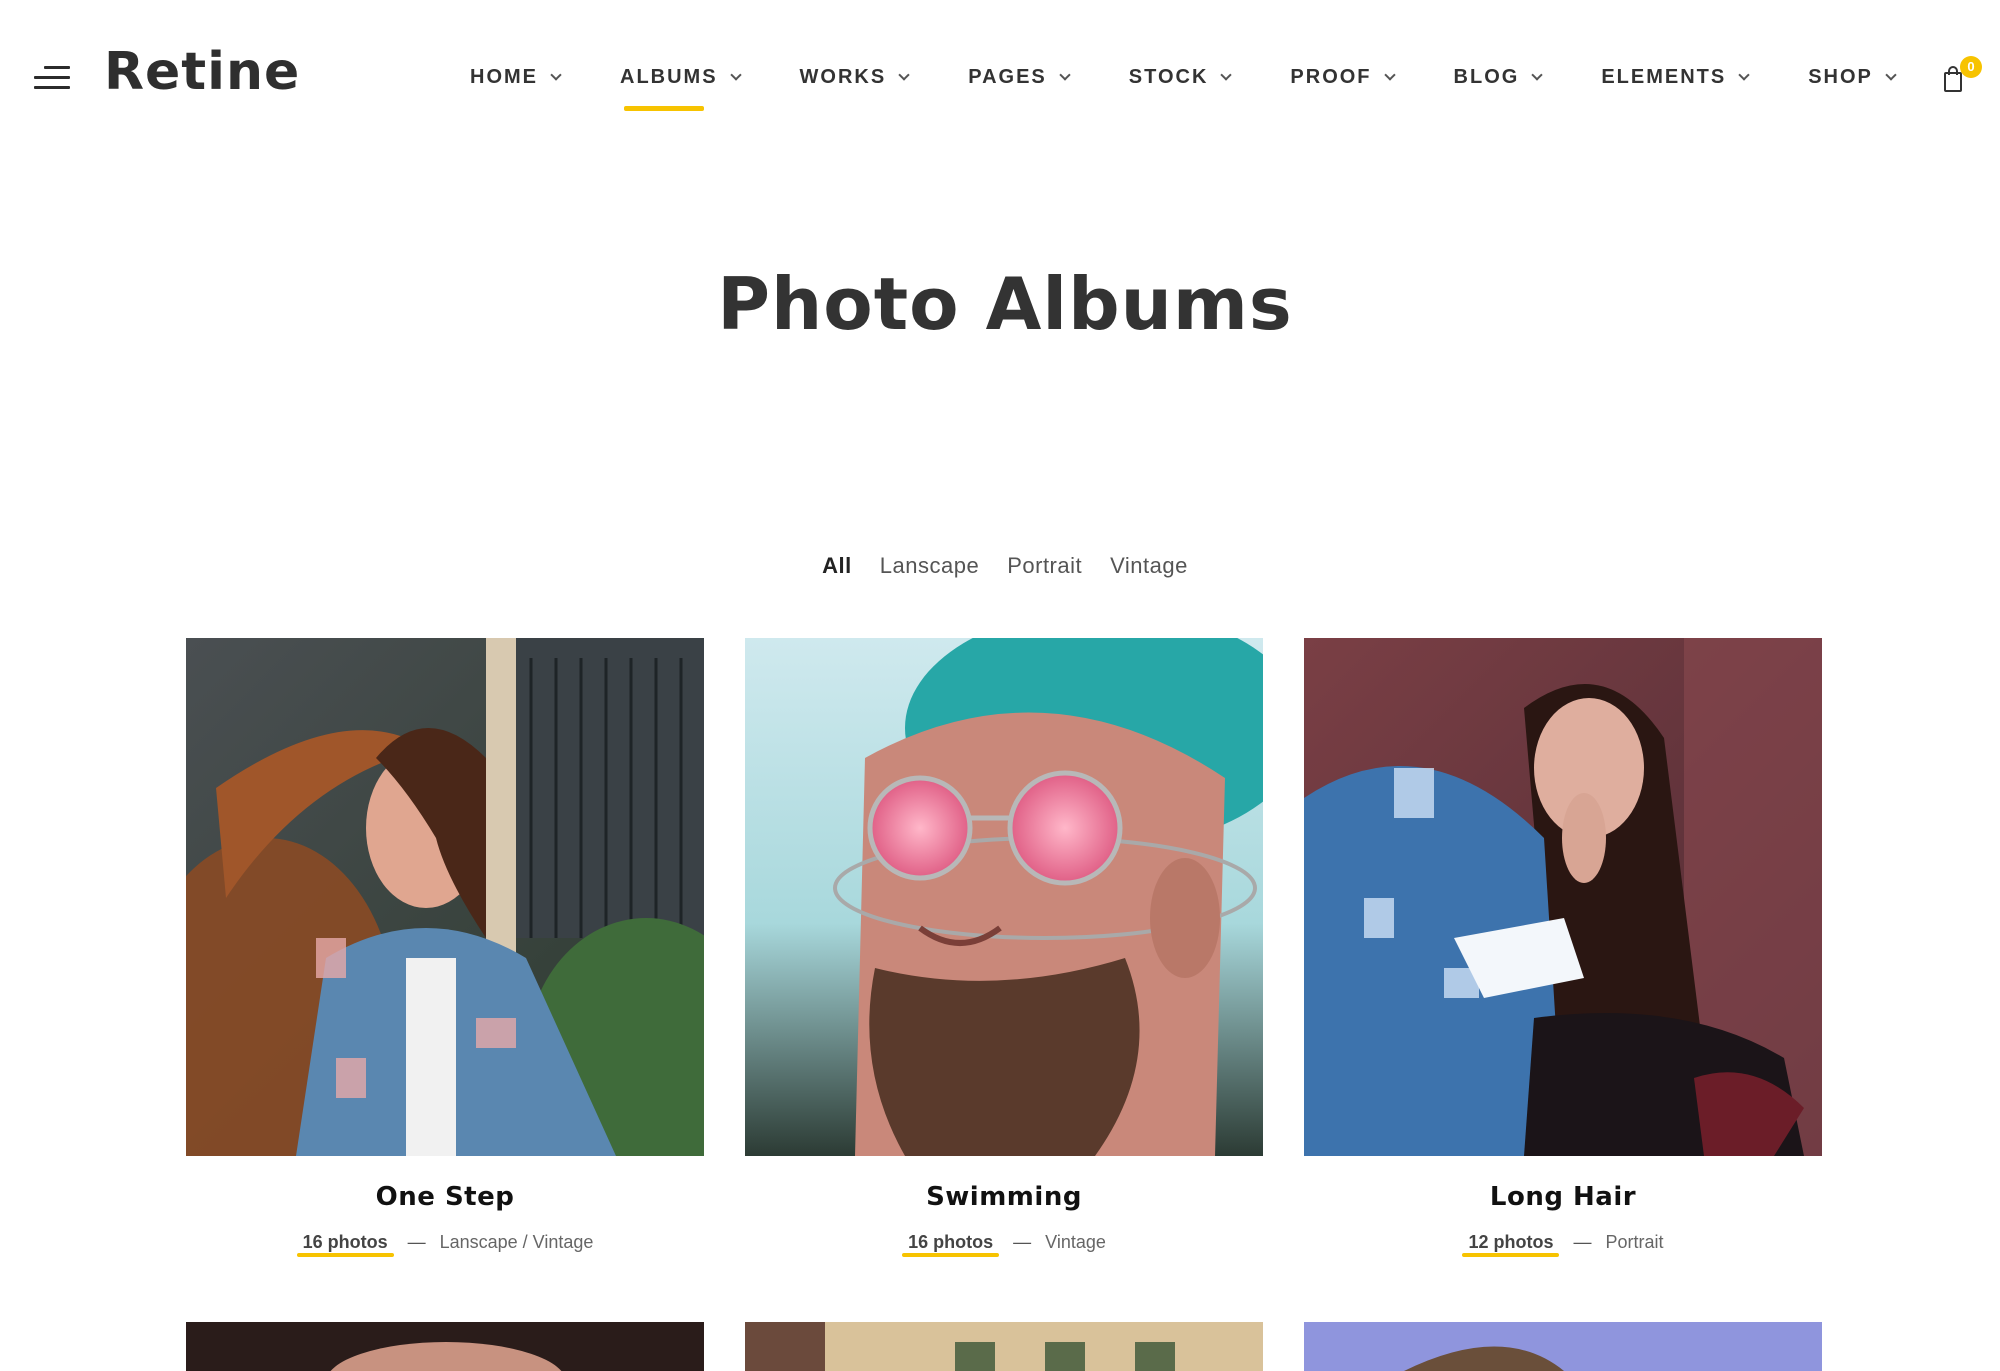 This screenshot has width=2000, height=1371. I want to click on album-title: Swimming, so click(1004, 1197).